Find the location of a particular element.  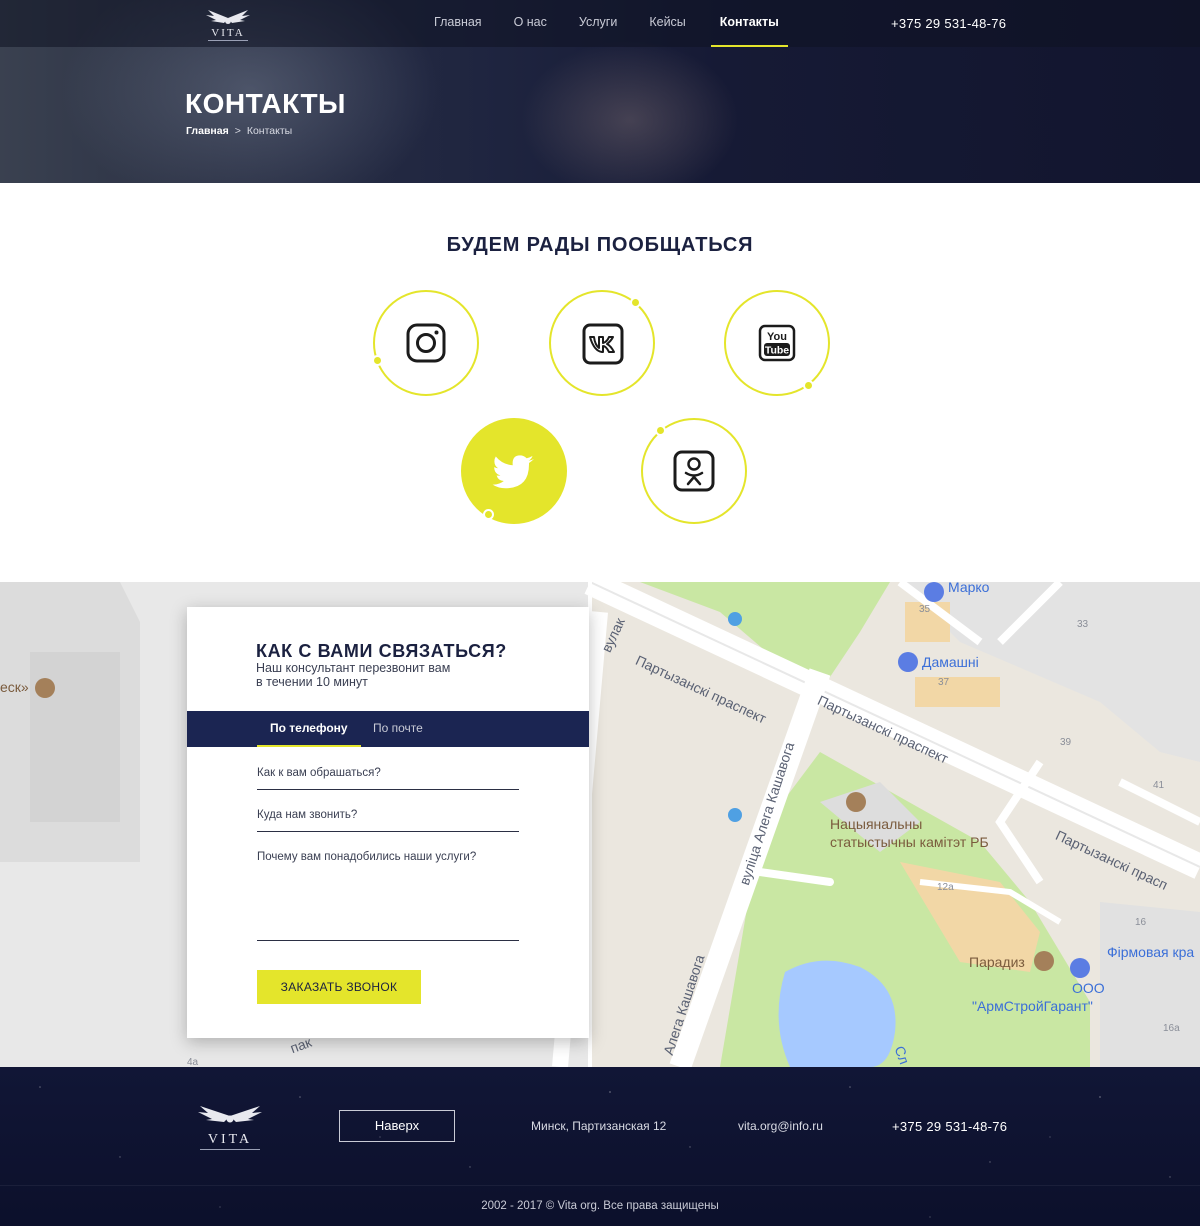

instagram-icon is located at coordinates (426, 343).